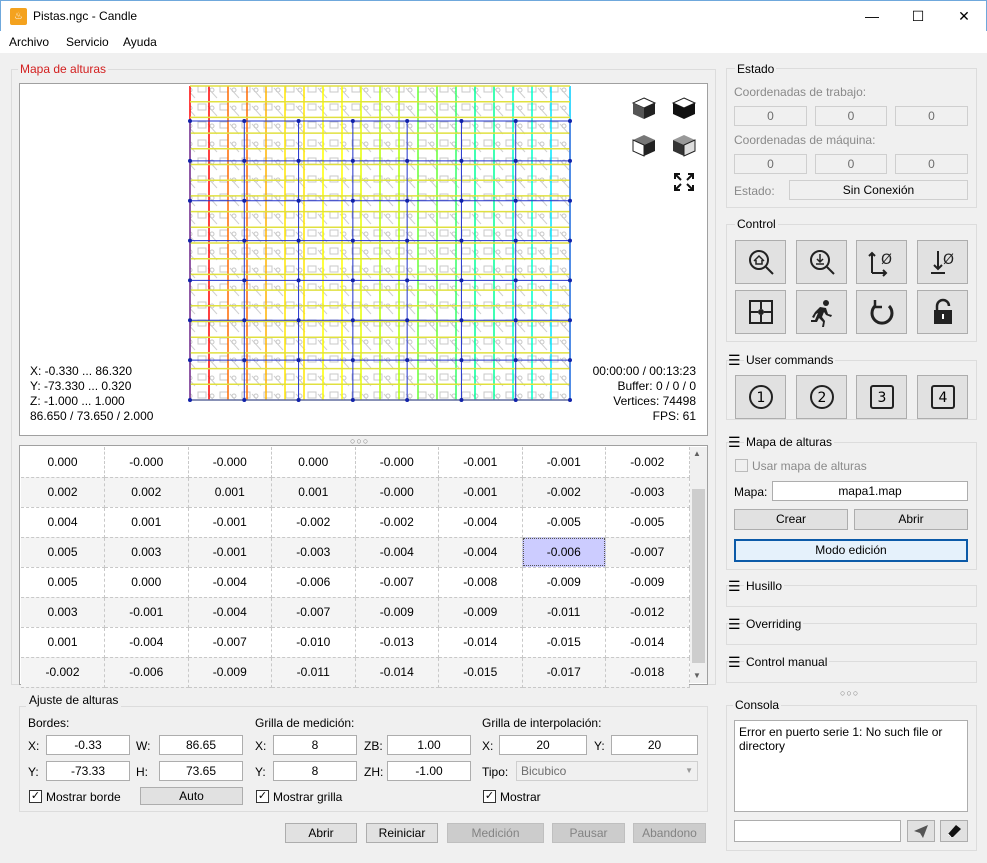 Image resolution: width=987 pixels, height=863 pixels. What do you see at coordinates (964, 16) in the screenshot?
I see `close-button: ✕` at bounding box center [964, 16].